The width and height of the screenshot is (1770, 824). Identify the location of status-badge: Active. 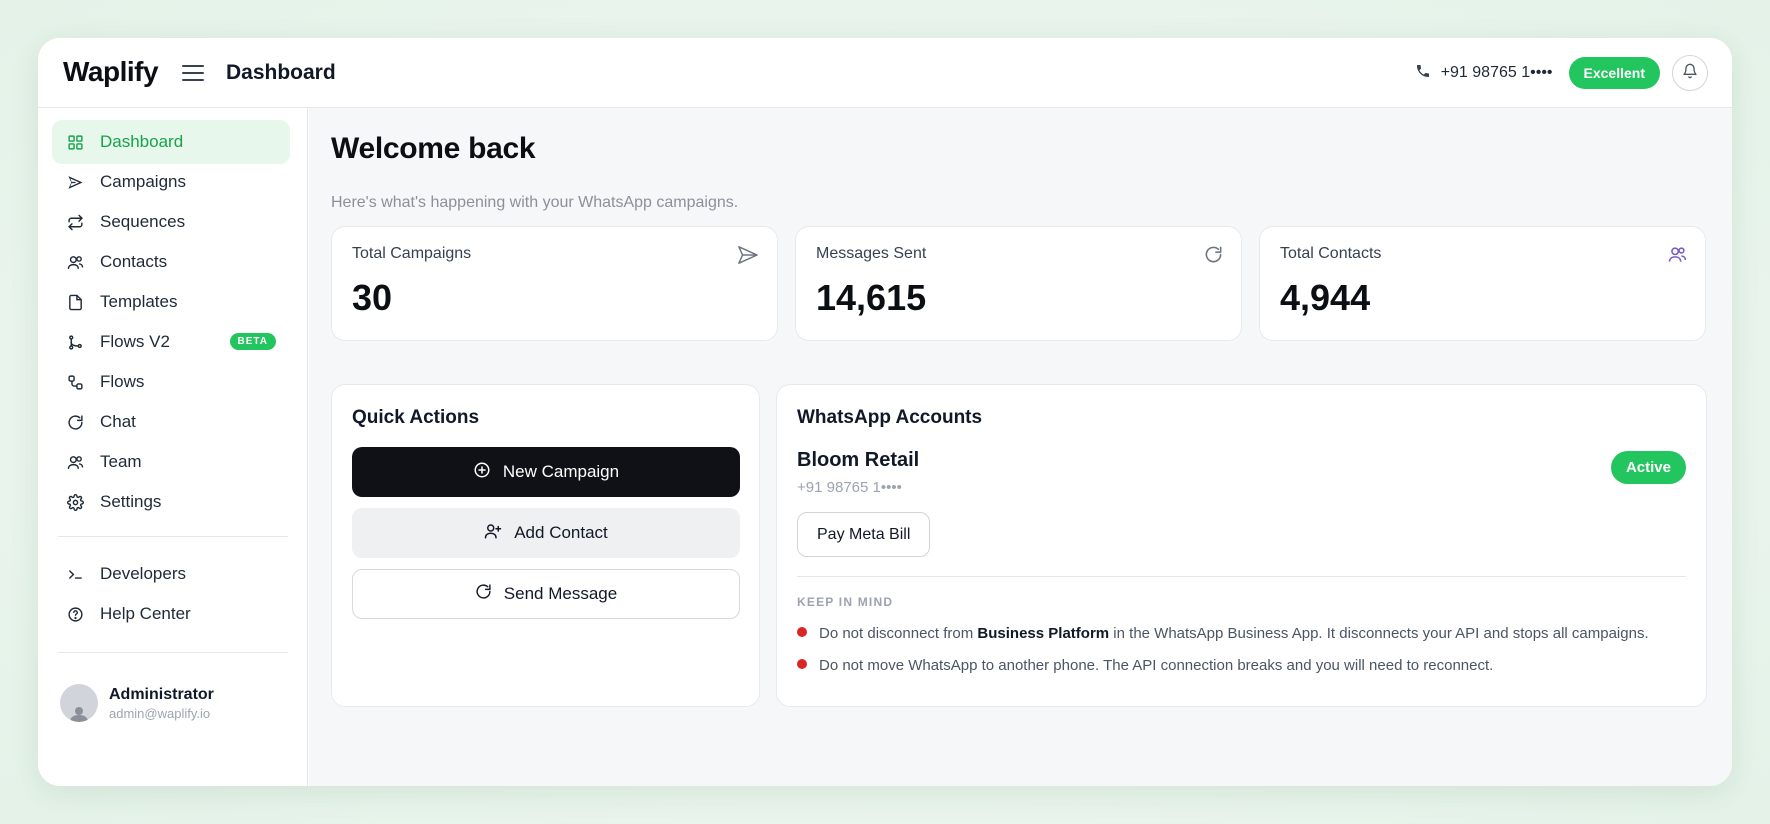
(1648, 467).